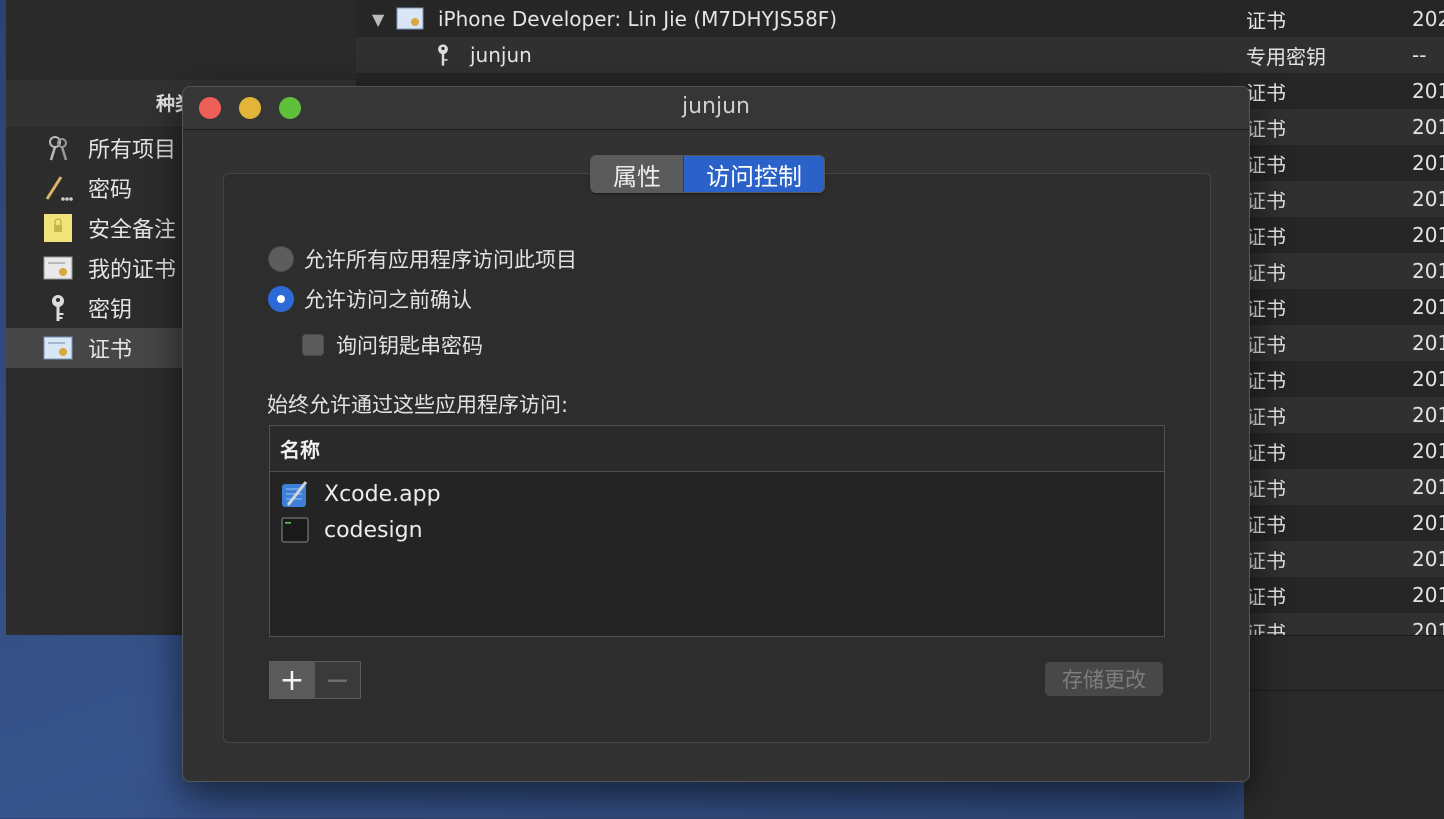  I want to click on sidebar-item-label: 我的证书, so click(132, 270).